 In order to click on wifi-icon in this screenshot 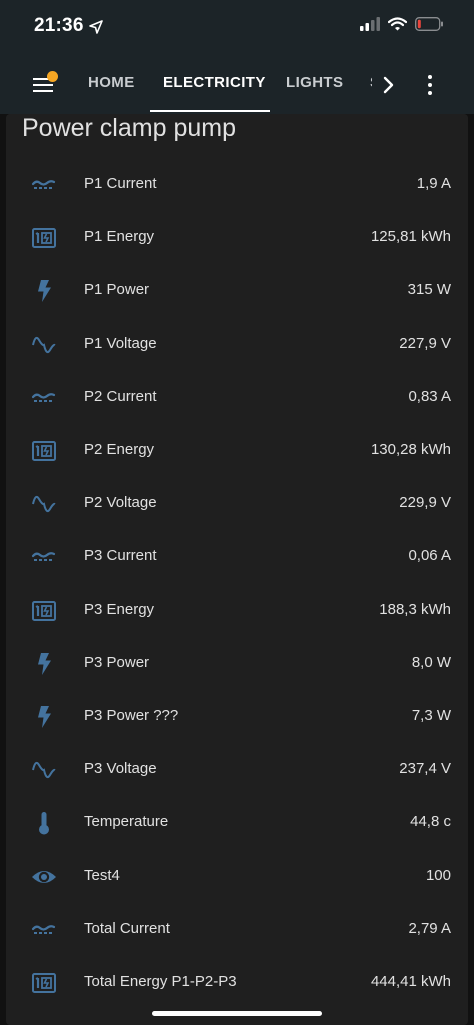, I will do `click(397, 24)`.